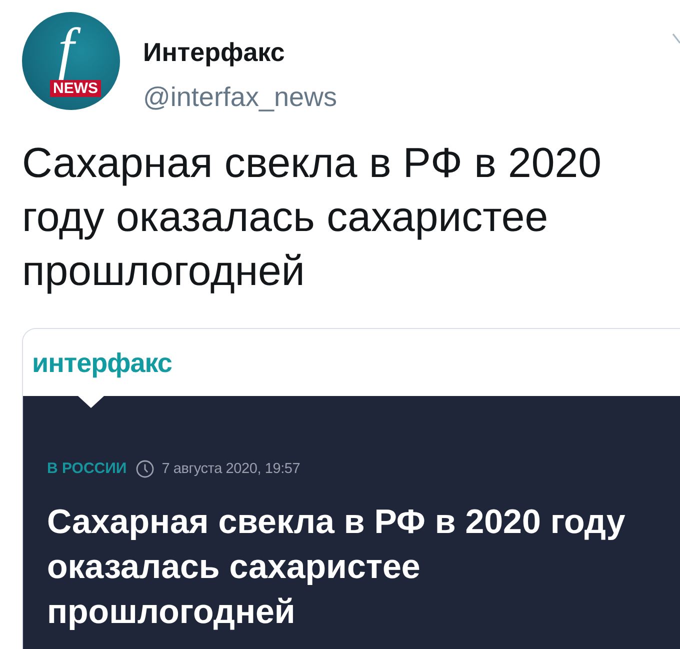 The width and height of the screenshot is (680, 649). What do you see at coordinates (75, 88) in the screenshot?
I see `news-badge: NEWS` at bounding box center [75, 88].